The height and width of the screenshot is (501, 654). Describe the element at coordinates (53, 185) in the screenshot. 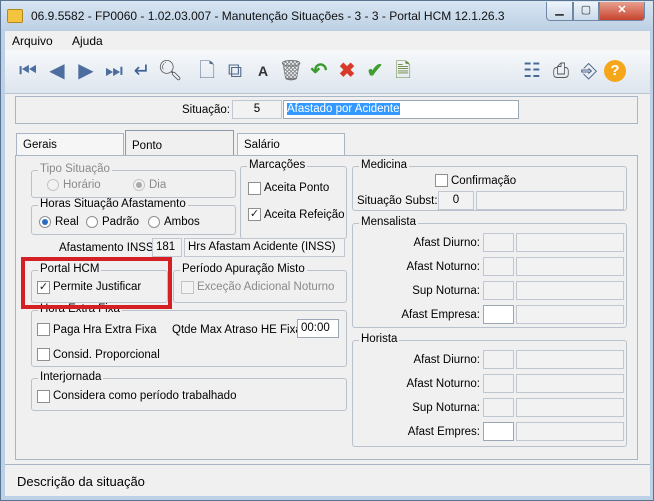

I see `horario-radio` at that location.